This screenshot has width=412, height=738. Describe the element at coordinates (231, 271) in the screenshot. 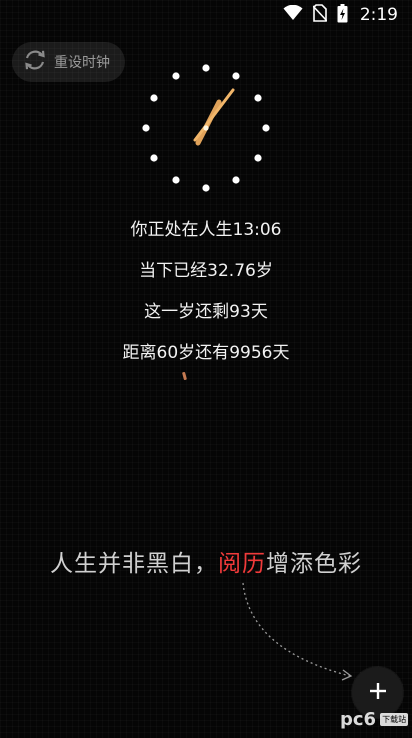

I see `age-value: 32.76` at that location.